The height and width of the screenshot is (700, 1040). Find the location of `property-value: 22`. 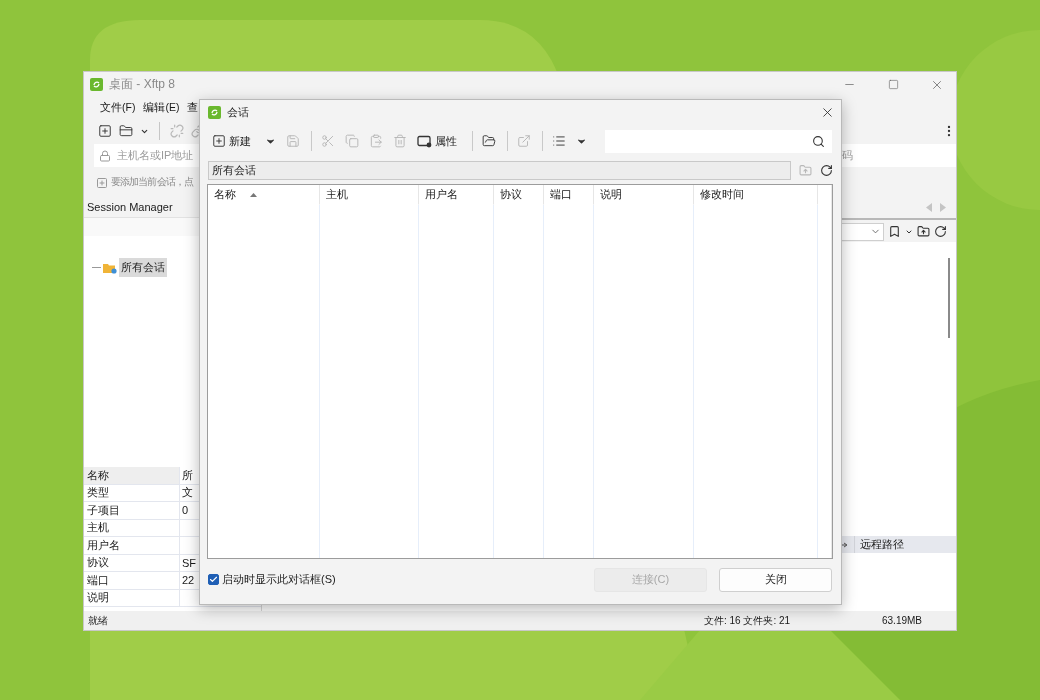

property-value: 22 is located at coordinates (188, 581).